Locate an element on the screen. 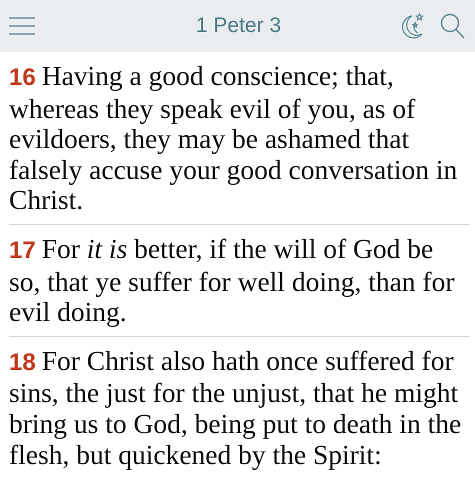  chapter-title: 1 Peter 3 is located at coordinates (238, 26).